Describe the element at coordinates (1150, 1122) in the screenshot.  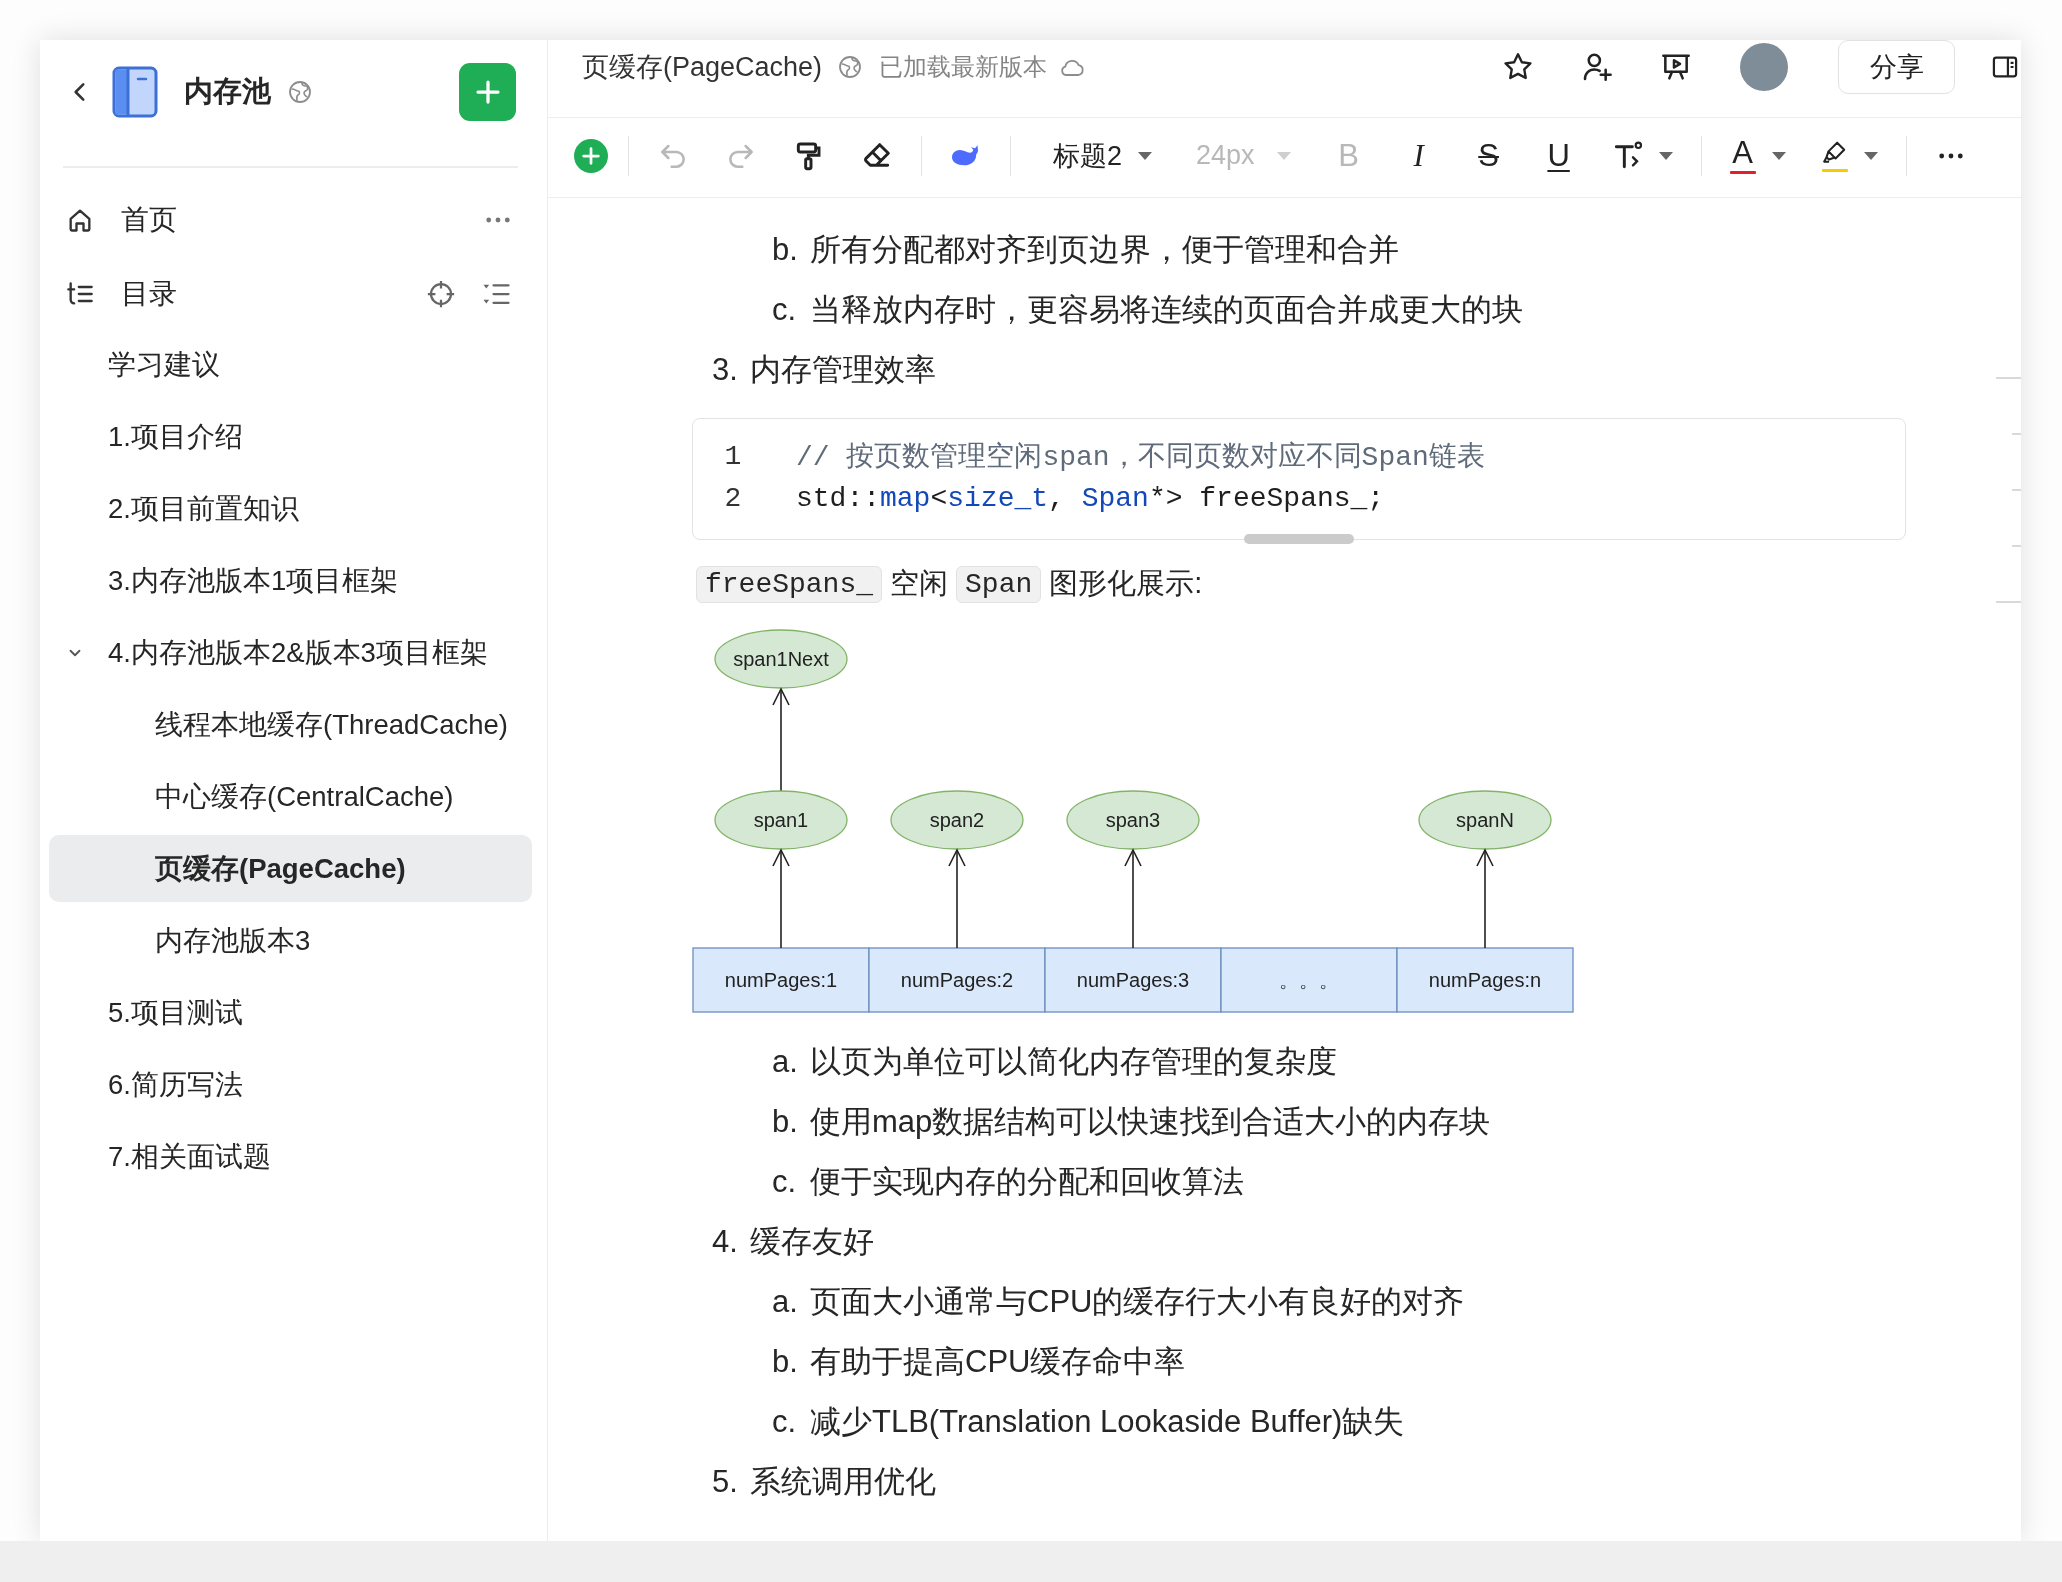
I see `list-item-text: 使用map数据结构可以快速找到合适大小的内存块` at that location.